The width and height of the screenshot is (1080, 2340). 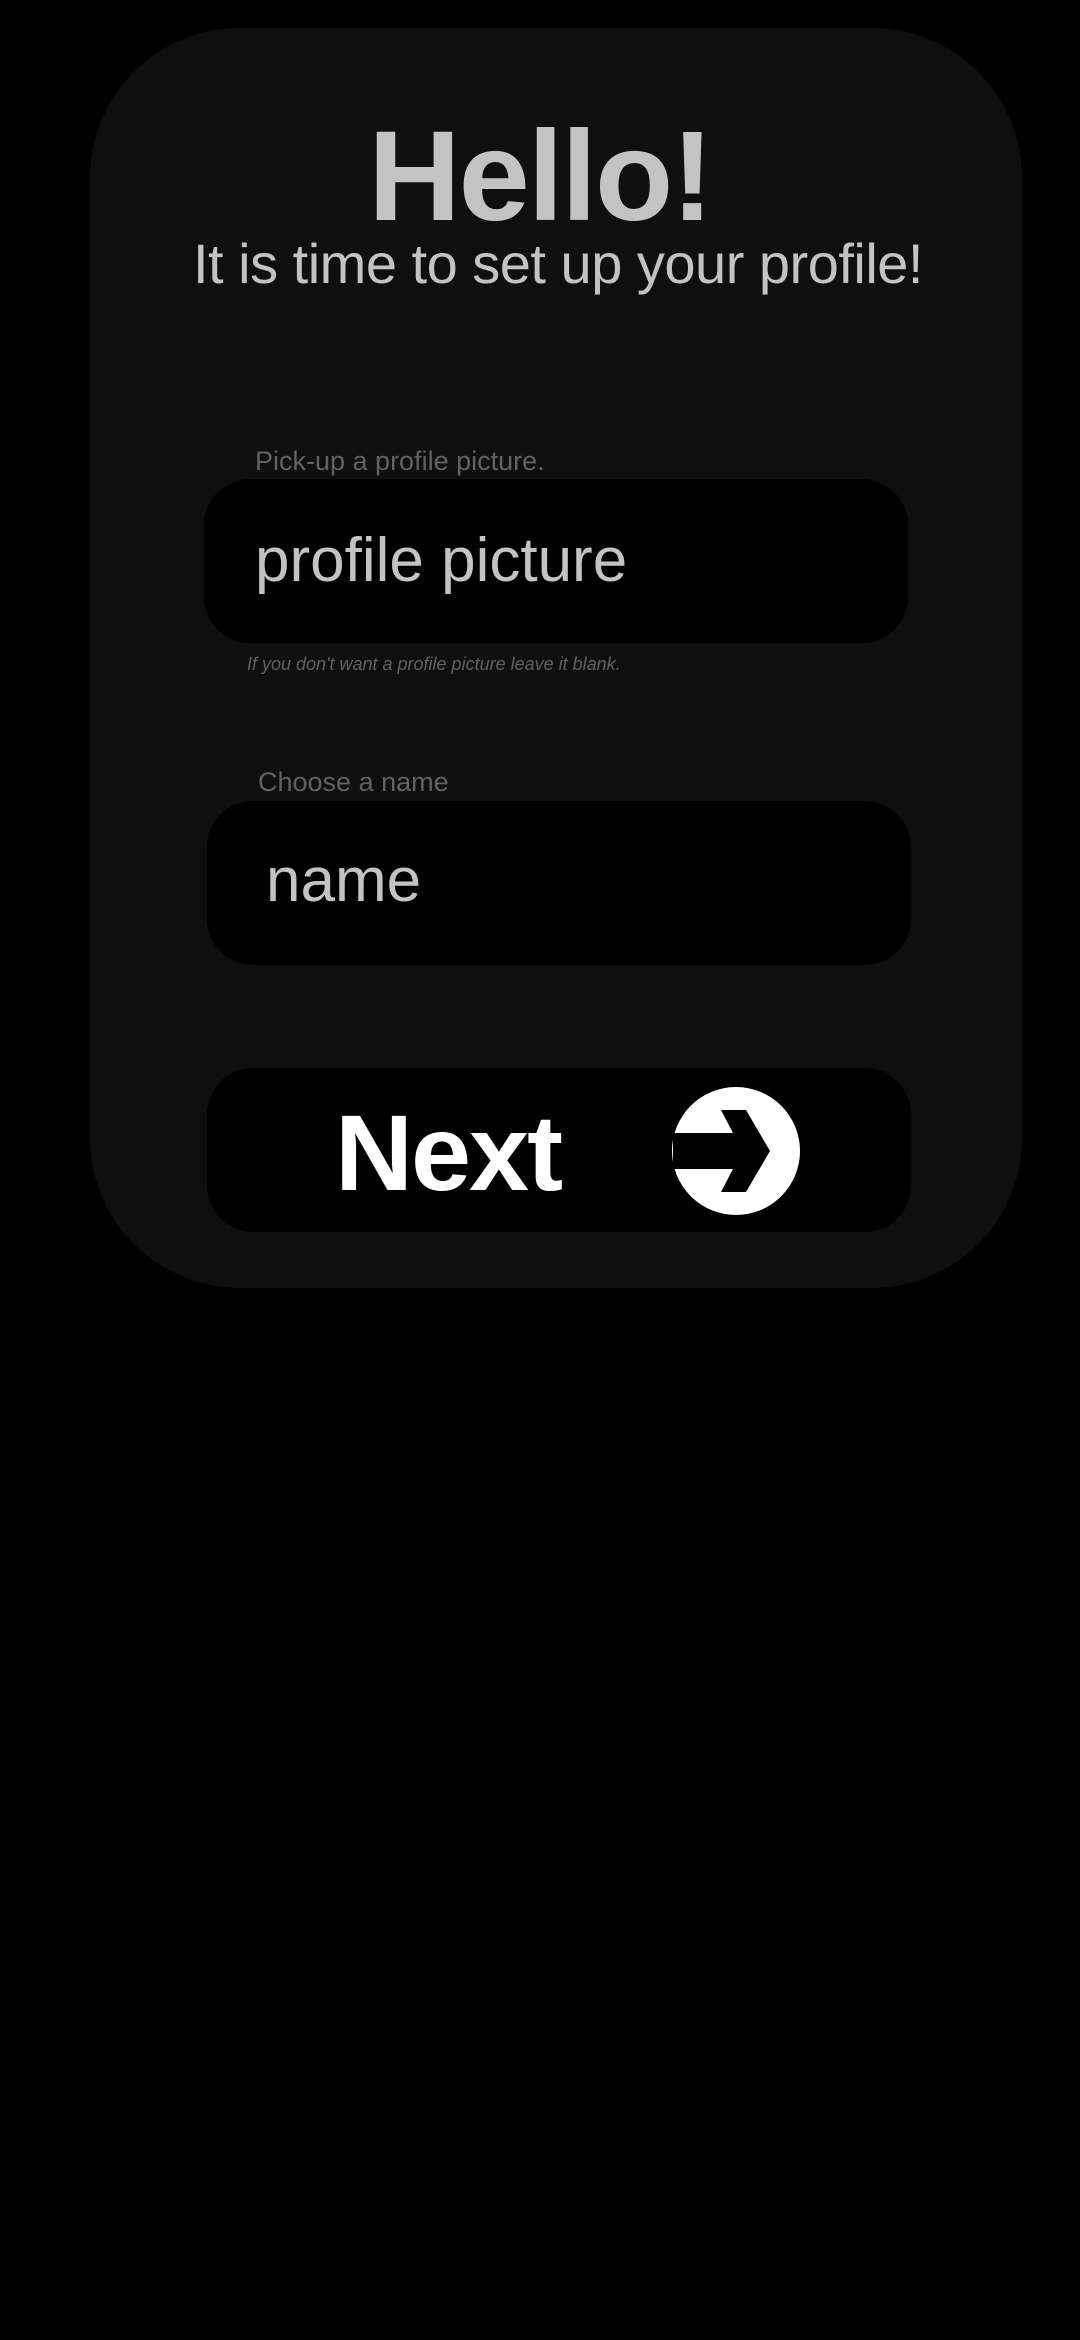 I want to click on name-label: Choose a name, so click(x=353, y=782).